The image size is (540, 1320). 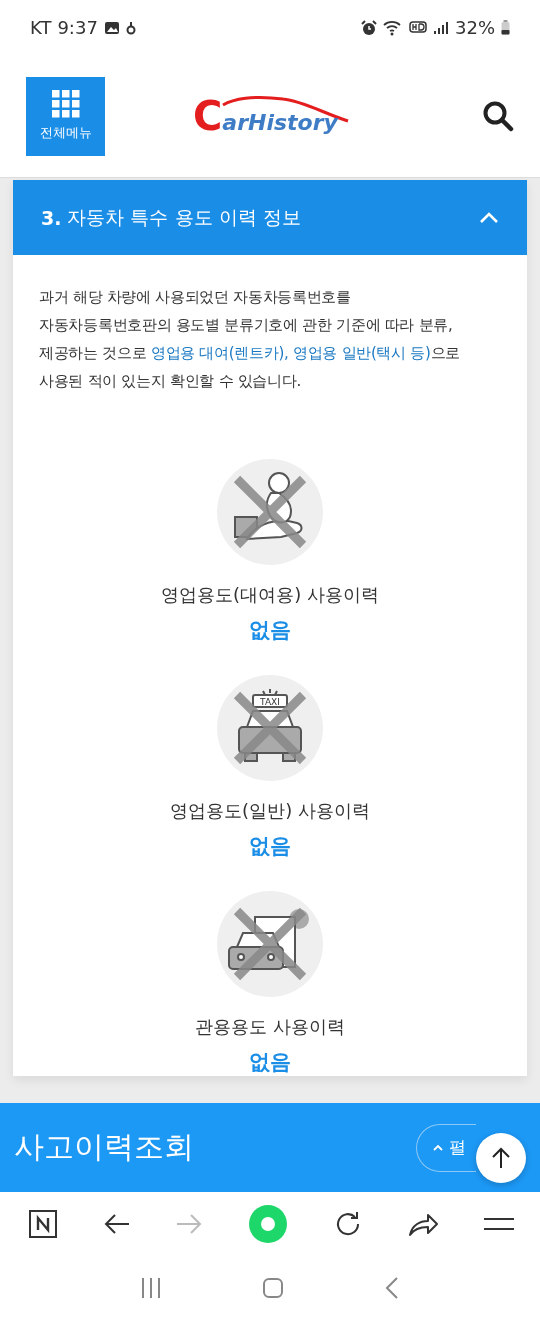 I want to click on drop-icon, so click(x=130, y=27).